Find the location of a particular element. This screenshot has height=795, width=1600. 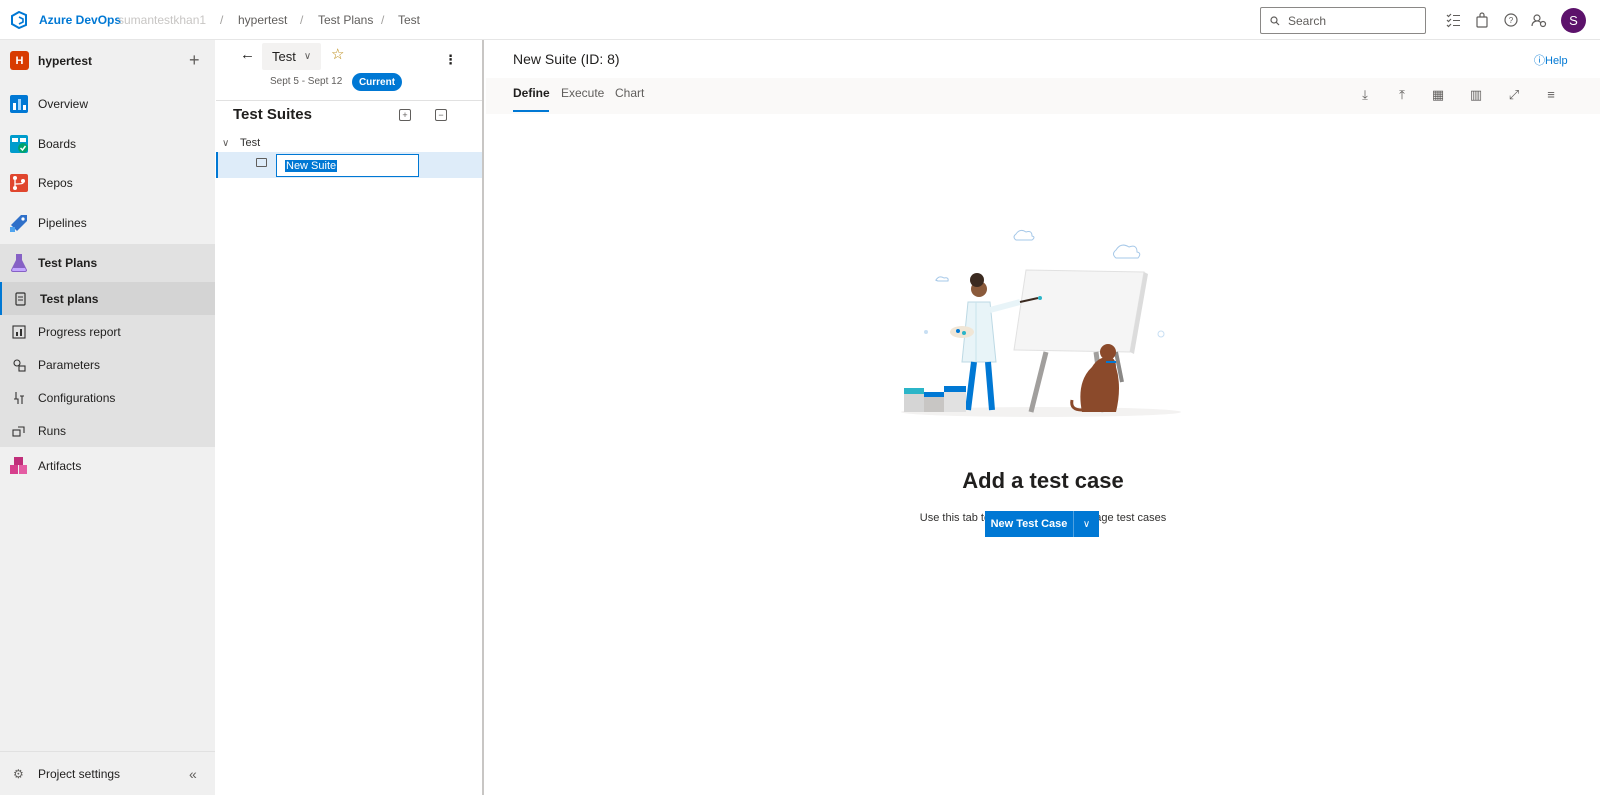

work-items-icon is located at coordinates (1453, 20).